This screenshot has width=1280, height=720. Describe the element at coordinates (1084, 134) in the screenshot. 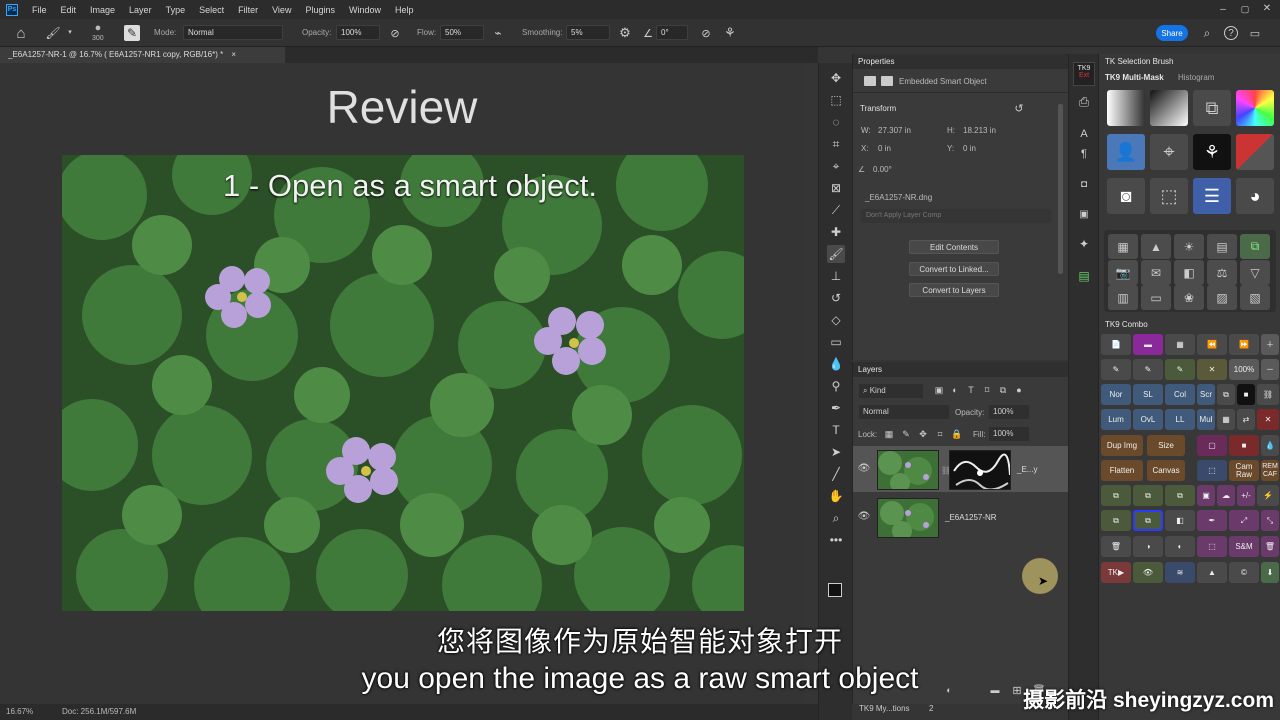

I see `character-icon: A` at that location.